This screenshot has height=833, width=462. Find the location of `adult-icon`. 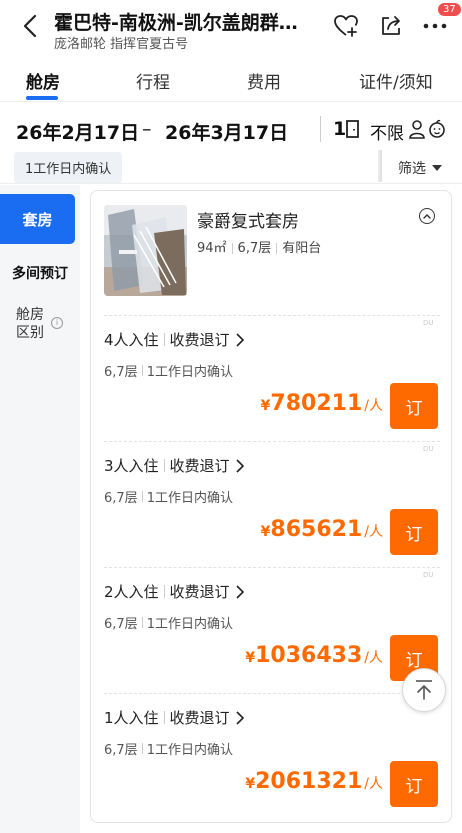

adult-icon is located at coordinates (417, 129).